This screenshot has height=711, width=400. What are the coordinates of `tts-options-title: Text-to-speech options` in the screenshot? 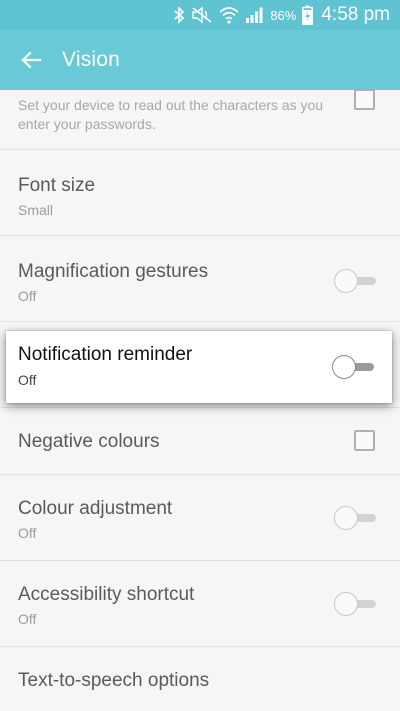 It's located at (114, 680).